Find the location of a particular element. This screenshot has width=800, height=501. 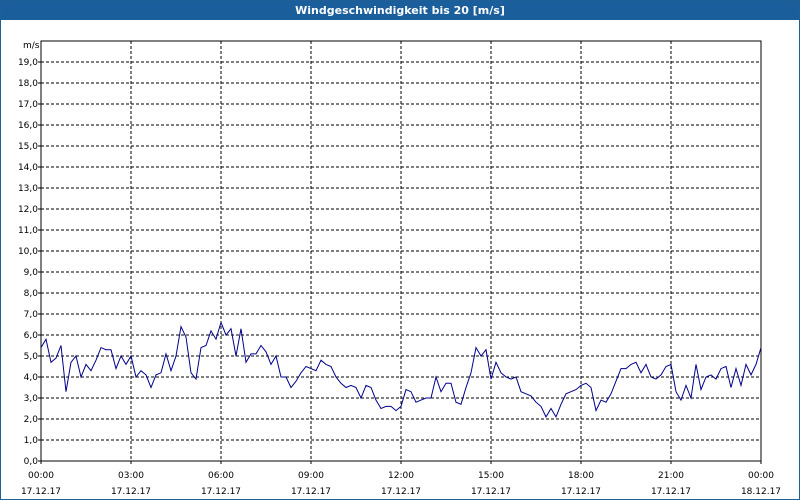

y-tick-label: 11,0 is located at coordinates (28, 231).